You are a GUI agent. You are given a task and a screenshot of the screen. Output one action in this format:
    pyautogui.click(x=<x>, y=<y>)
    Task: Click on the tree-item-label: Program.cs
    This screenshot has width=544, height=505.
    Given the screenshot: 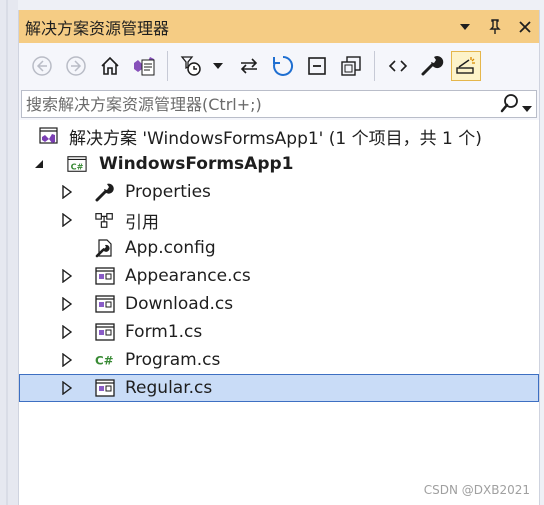 What is the action you would take?
    pyautogui.click(x=173, y=360)
    